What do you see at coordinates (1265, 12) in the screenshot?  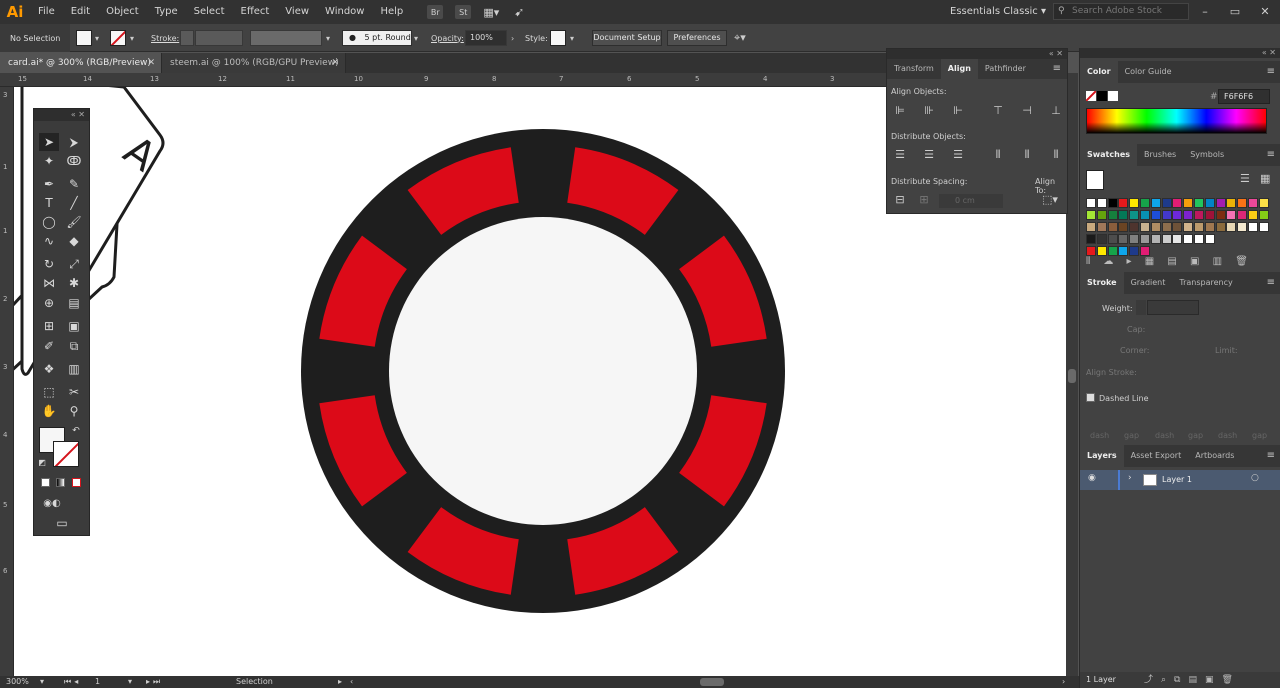 I see `close-icon: ✕` at bounding box center [1265, 12].